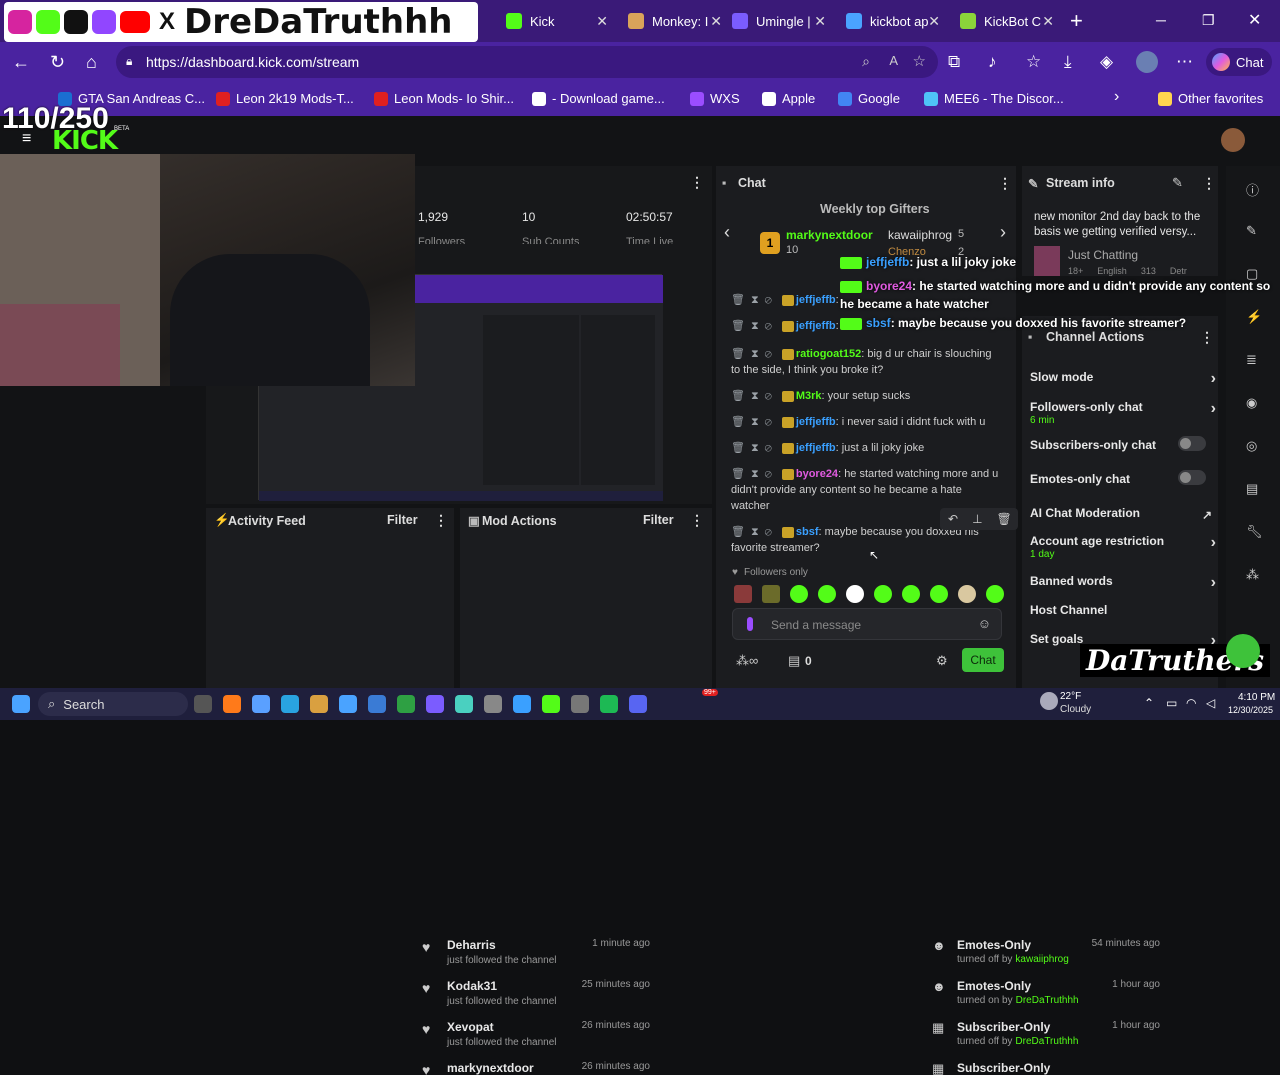 This screenshot has width=1280, height=1075. I want to click on back-icon: ←, so click(21, 62).